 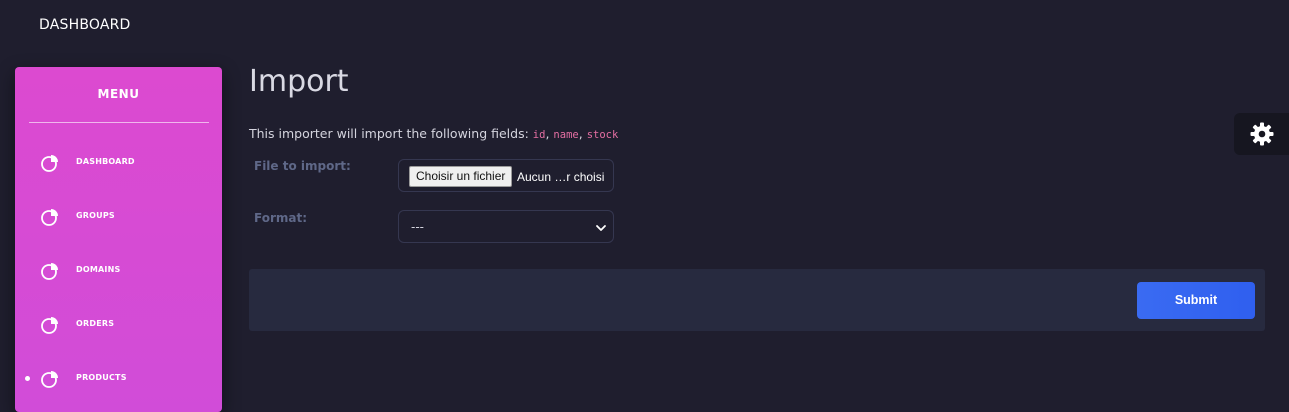 What do you see at coordinates (101, 377) in the screenshot?
I see `sidebar-item-label: PRODUCTS` at bounding box center [101, 377].